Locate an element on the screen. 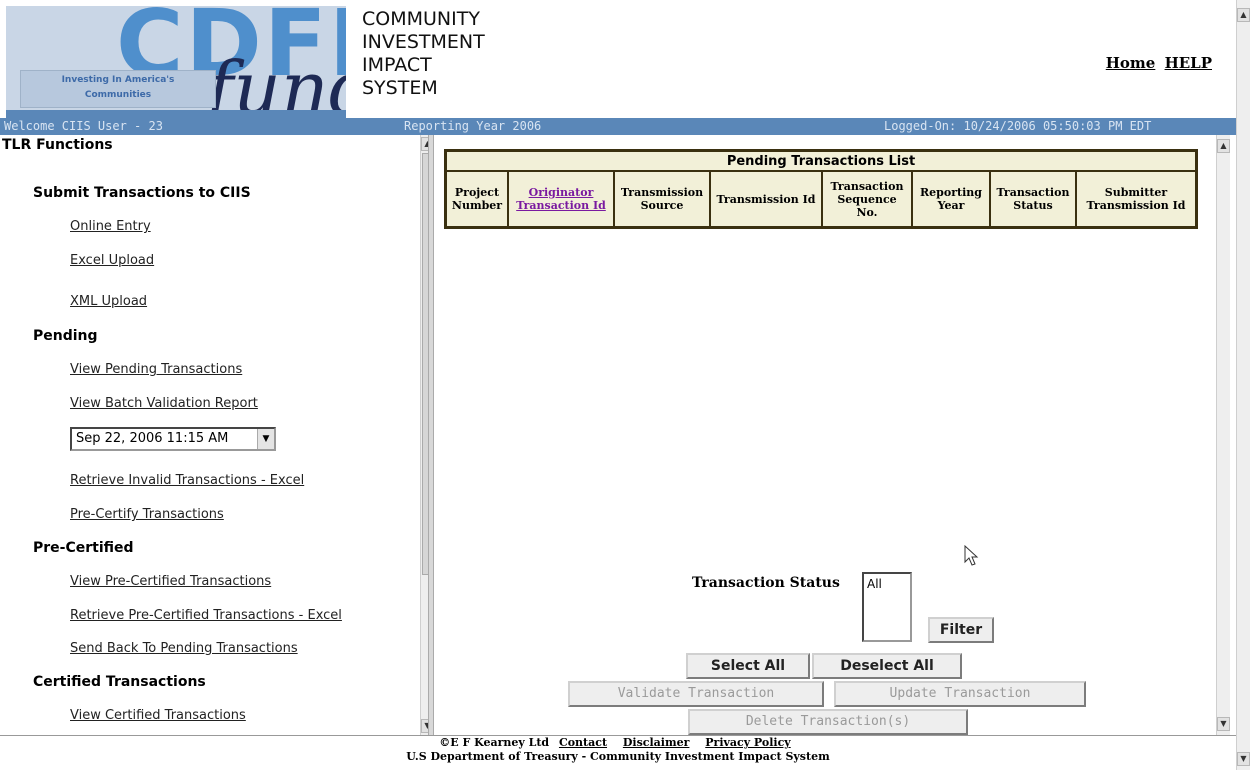 This screenshot has height=771, width=1250. view-batch-report-link: View Batch Validation Report is located at coordinates (164, 403).